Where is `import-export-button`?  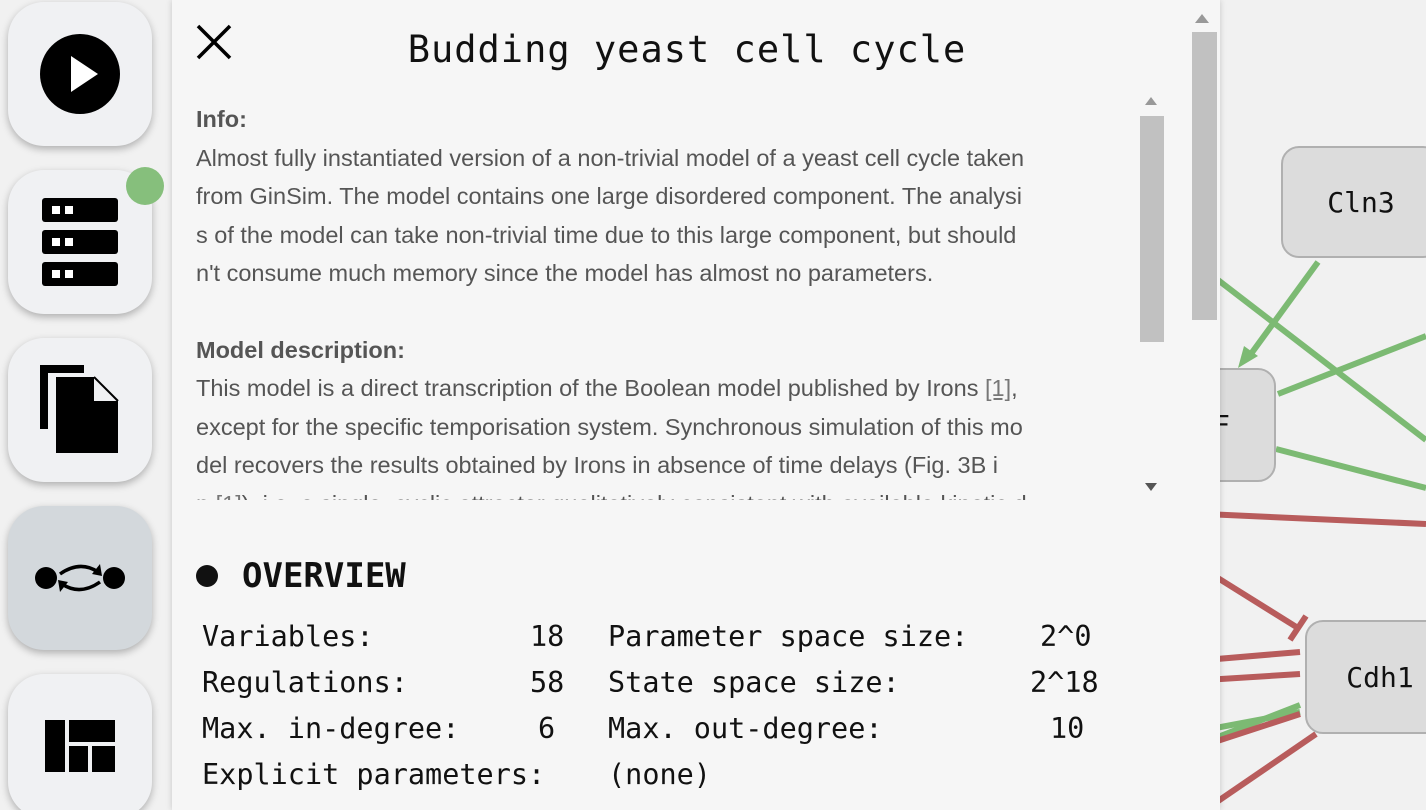
import-export-button is located at coordinates (80, 410).